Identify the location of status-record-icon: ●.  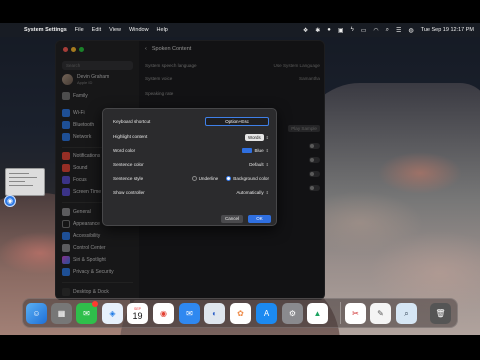
(329, 30).